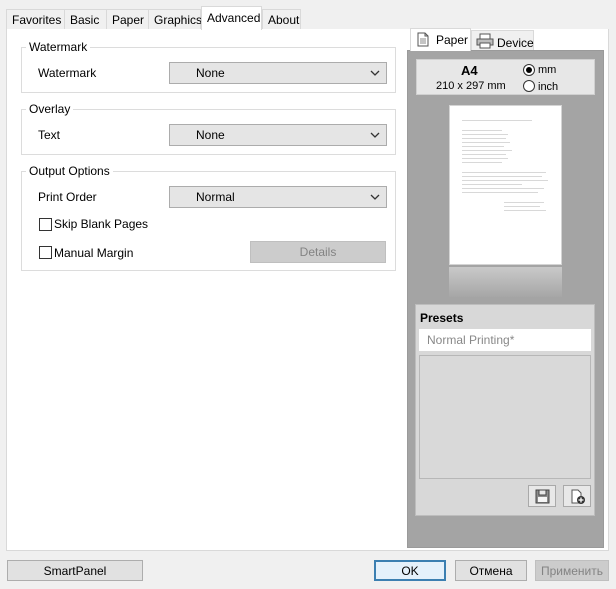 This screenshot has width=616, height=589. Describe the element at coordinates (318, 252) in the screenshot. I see `details-button: Details` at that location.